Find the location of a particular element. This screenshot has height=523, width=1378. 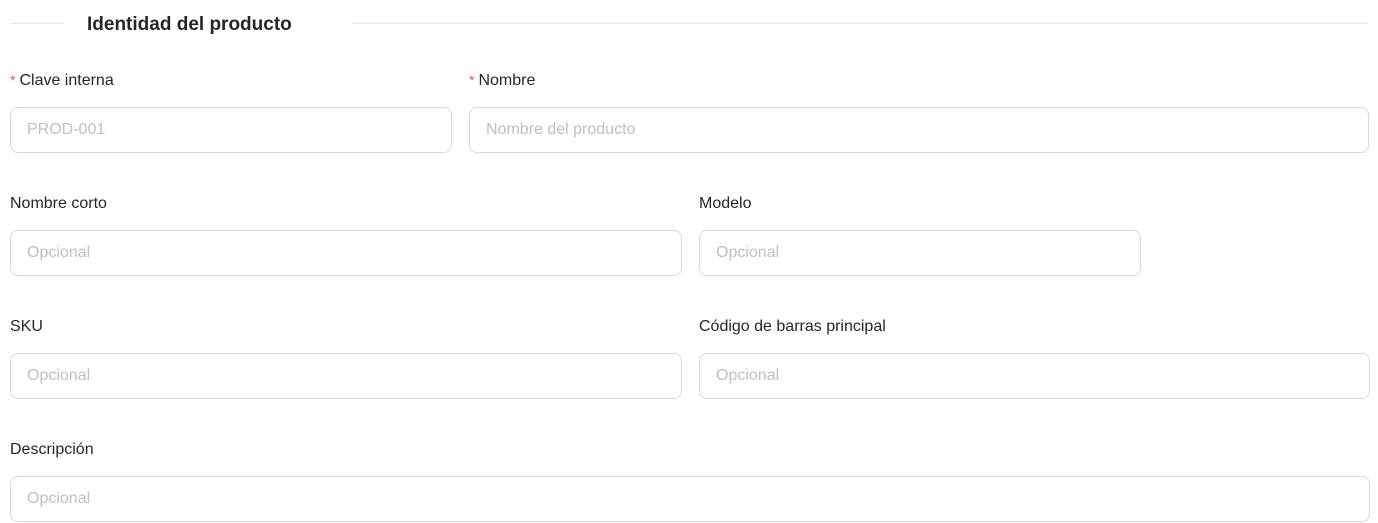

nombre-input is located at coordinates (919, 130).